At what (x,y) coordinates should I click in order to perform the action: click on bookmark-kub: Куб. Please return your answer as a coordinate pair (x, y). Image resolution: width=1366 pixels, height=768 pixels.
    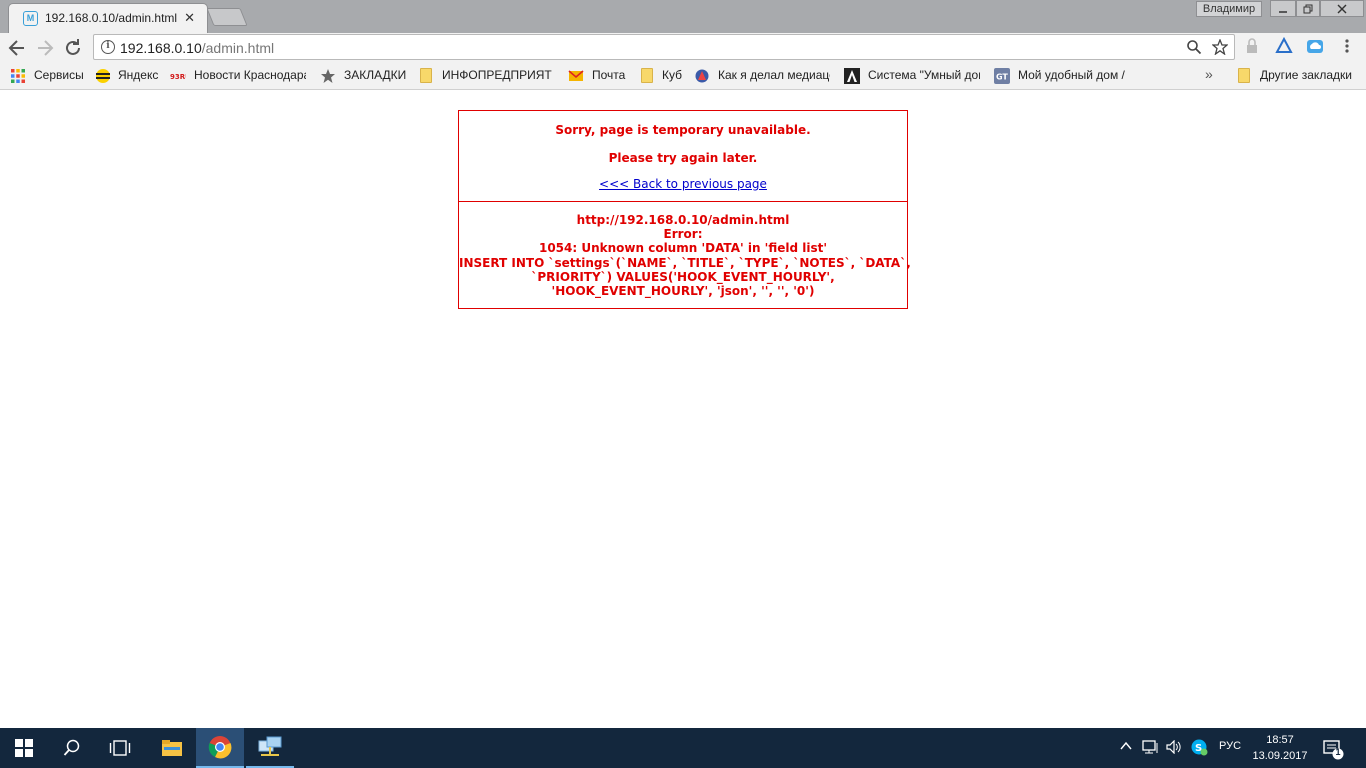
    Looking at the image, I should click on (674, 76).